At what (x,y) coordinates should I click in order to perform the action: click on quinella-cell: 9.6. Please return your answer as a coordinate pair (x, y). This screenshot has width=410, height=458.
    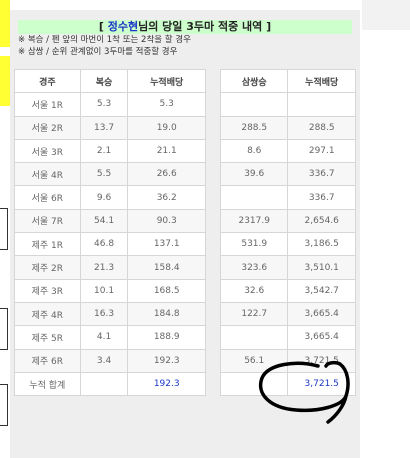
    Looking at the image, I should click on (104, 197).